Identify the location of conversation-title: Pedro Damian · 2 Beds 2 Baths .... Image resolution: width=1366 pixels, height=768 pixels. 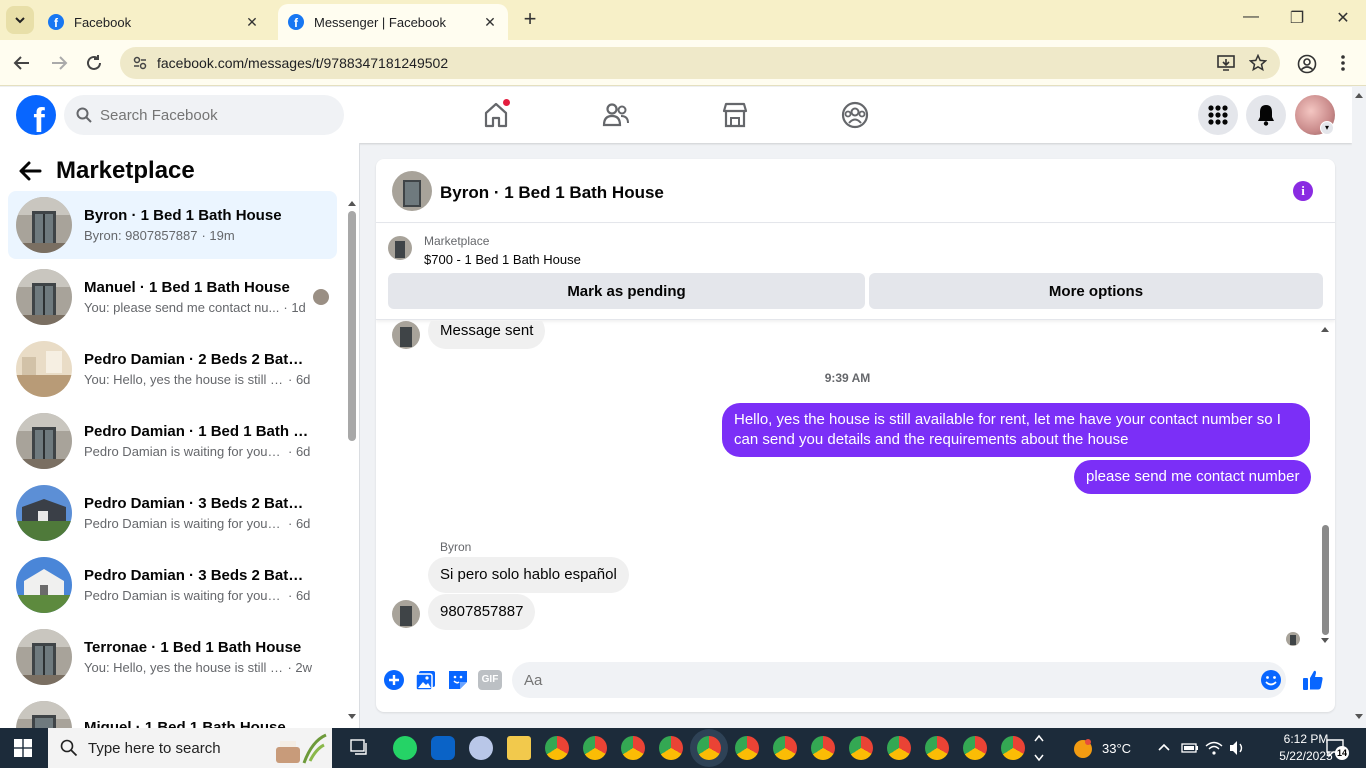
(198, 359).